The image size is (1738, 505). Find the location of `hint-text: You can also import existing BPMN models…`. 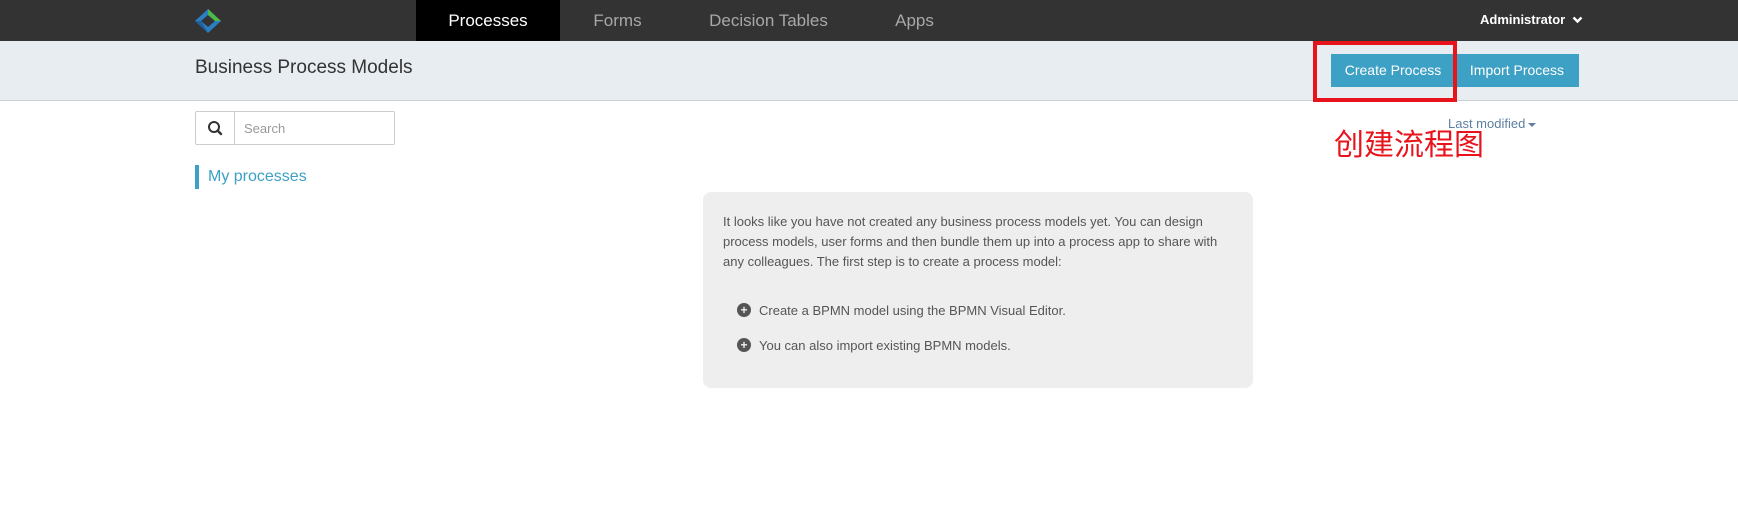

hint-text: You can also import existing BPMN models… is located at coordinates (885, 345).